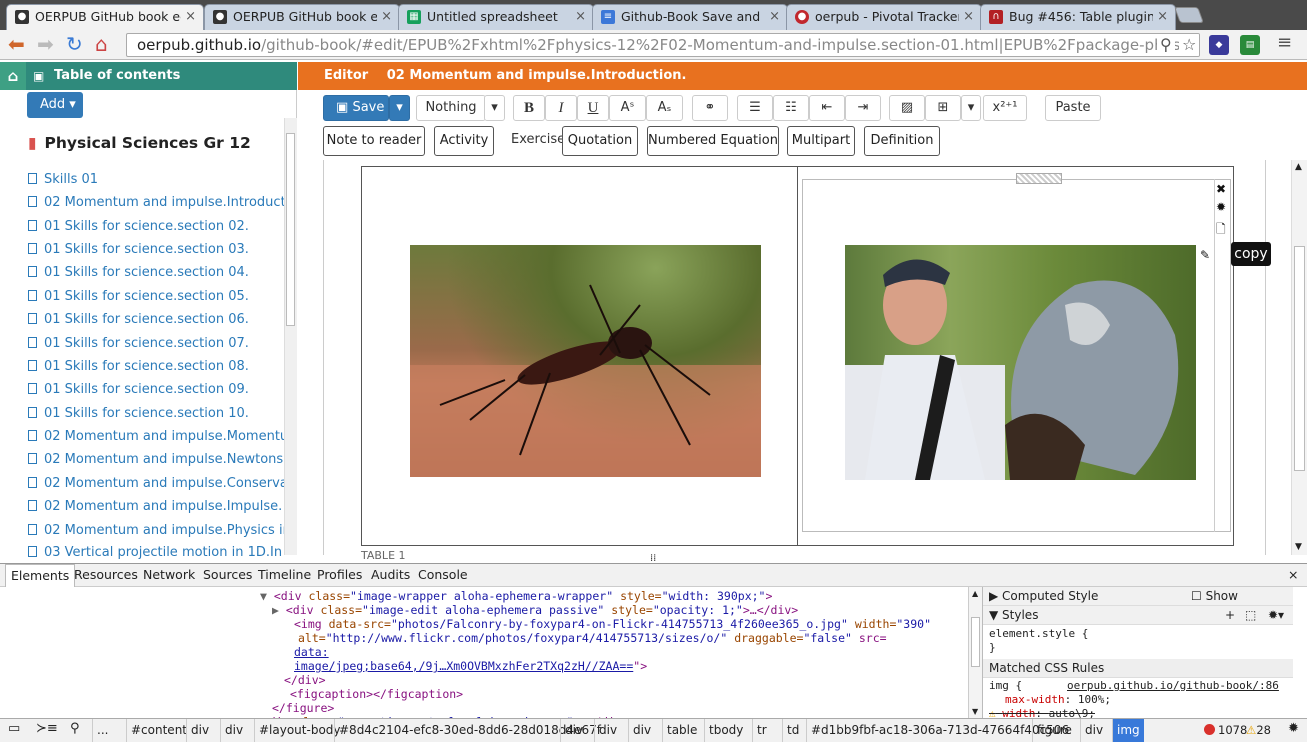  What do you see at coordinates (267, 596) in the screenshot?
I see `expand-arrow-icon: ▼` at bounding box center [267, 596].